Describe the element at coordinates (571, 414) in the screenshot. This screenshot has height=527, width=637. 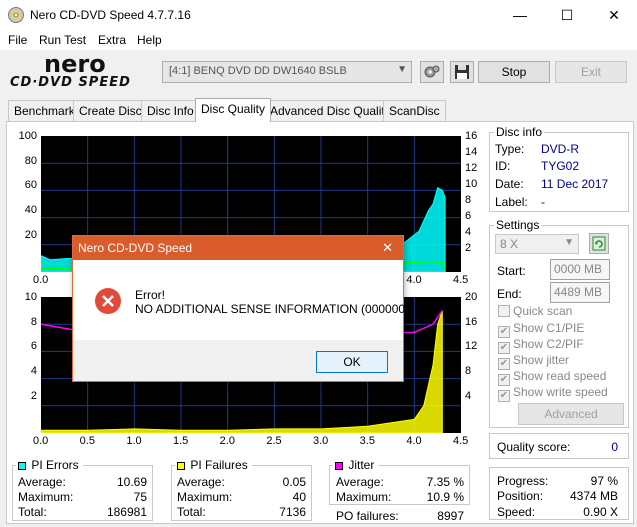
I see `advanced-button: Advanced` at that location.